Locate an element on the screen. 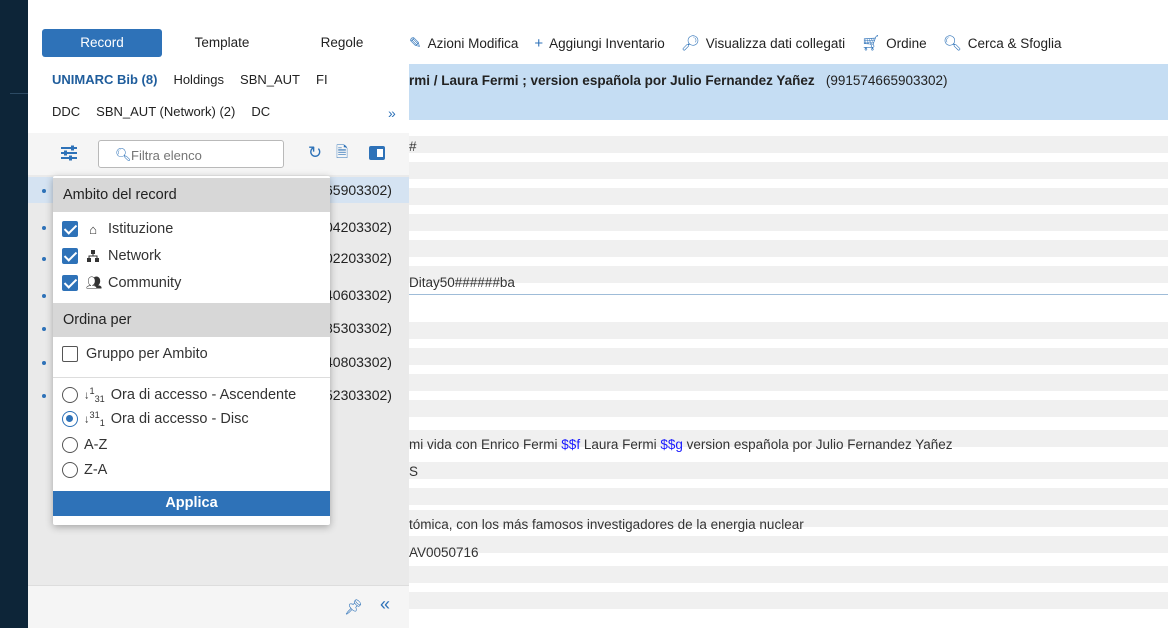 This screenshot has height=628, width=1168. add-inventory-label: Aggiungi Inventario is located at coordinates (607, 43).